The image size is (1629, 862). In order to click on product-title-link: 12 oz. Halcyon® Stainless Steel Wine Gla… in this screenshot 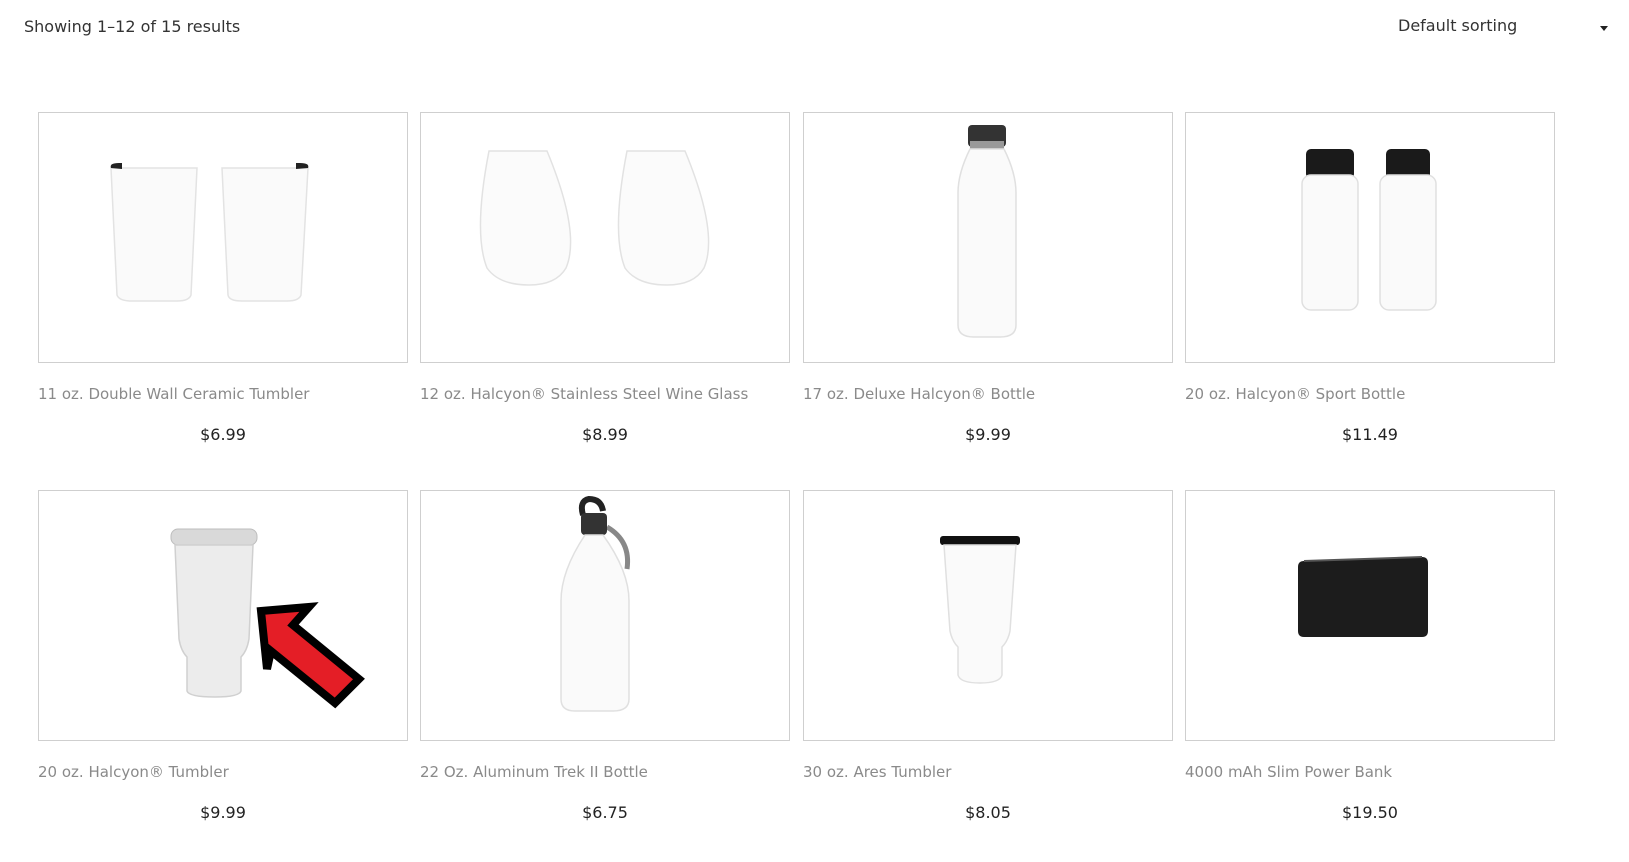, I will do `click(605, 394)`.